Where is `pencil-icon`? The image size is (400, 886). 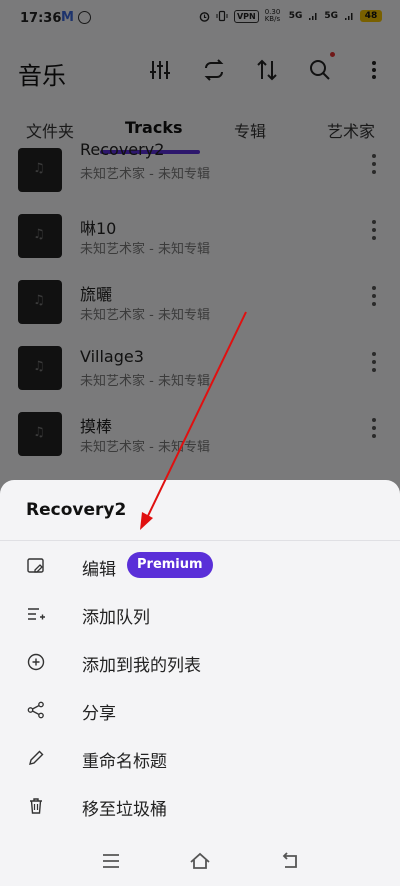 pencil-icon is located at coordinates (36, 757).